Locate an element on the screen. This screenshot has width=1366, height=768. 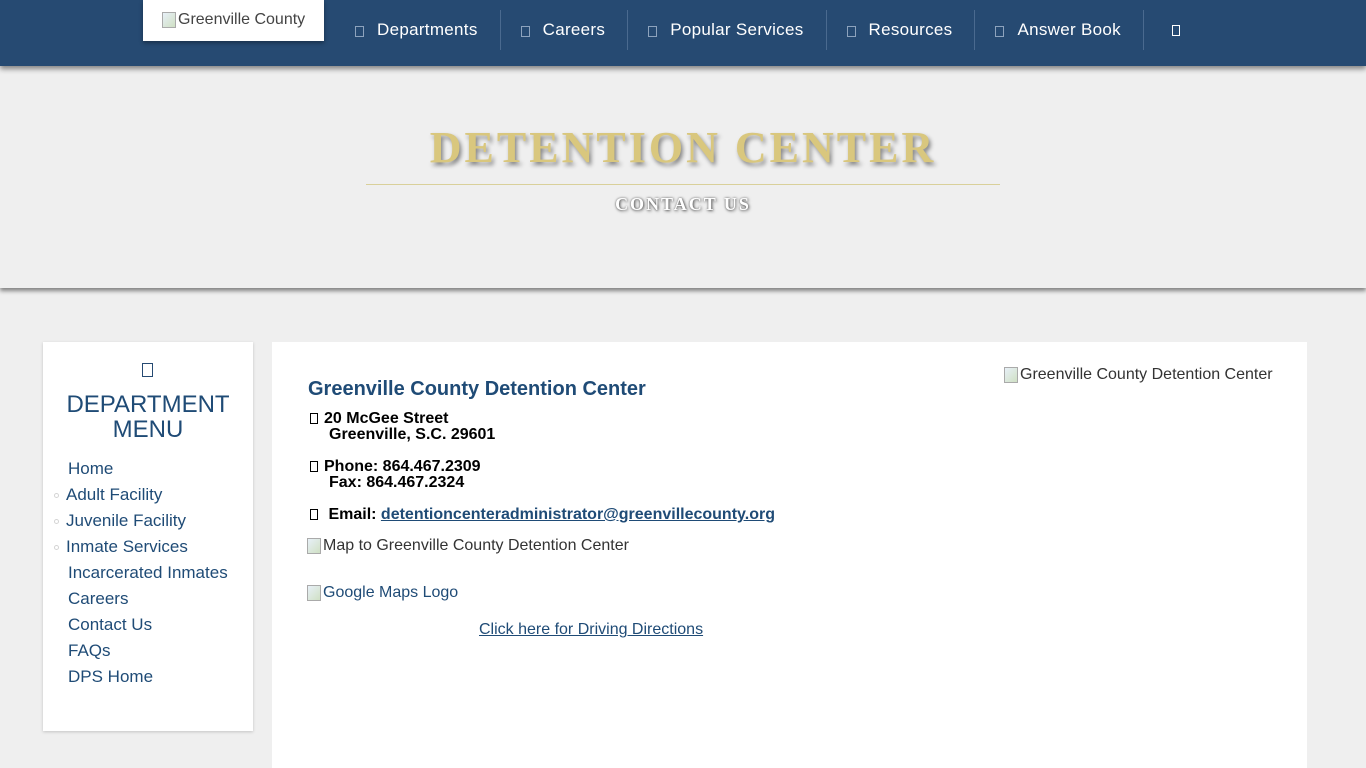
folder-icon is located at coordinates (851, 31).